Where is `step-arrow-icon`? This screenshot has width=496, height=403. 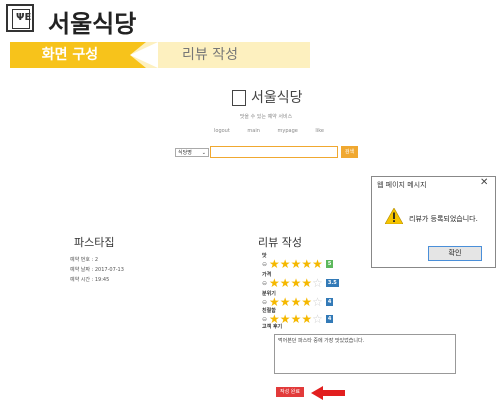
step-arrow-icon is located at coordinates (146, 55).